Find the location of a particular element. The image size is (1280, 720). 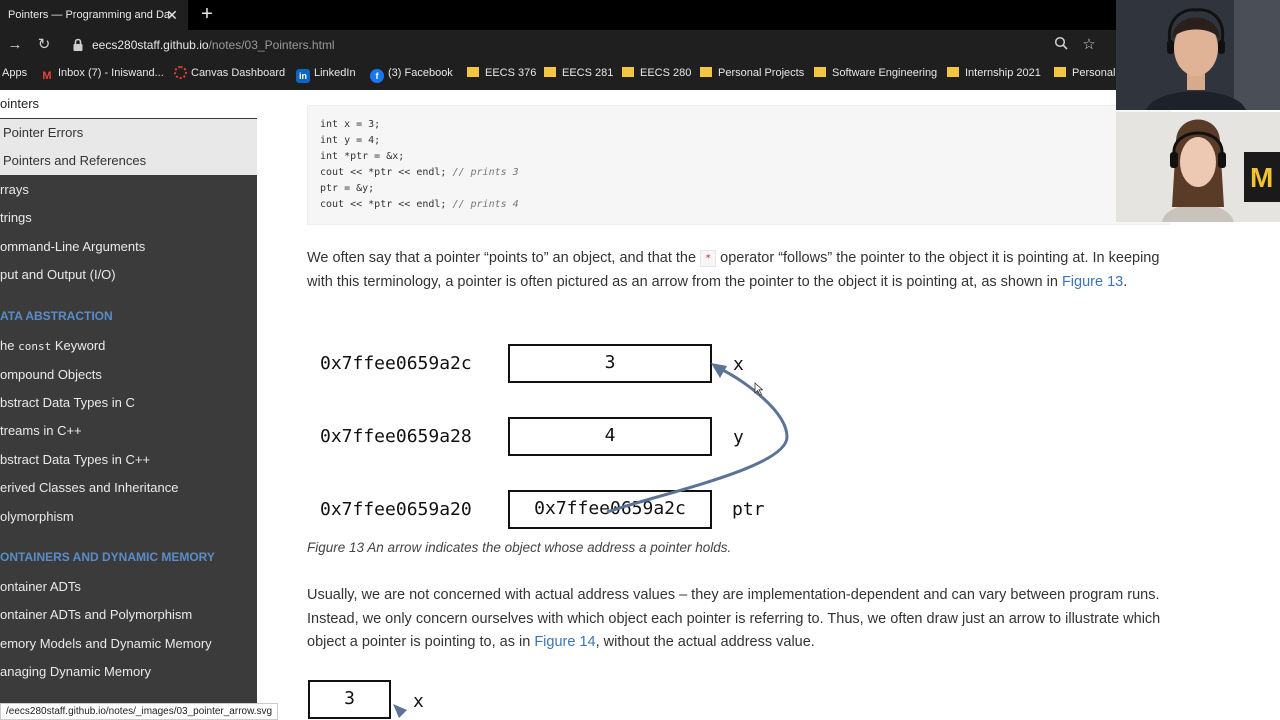

sidebar-heading-containers: ONTAINERS AND DYNAMIC MEMORY is located at coordinates (107, 557).